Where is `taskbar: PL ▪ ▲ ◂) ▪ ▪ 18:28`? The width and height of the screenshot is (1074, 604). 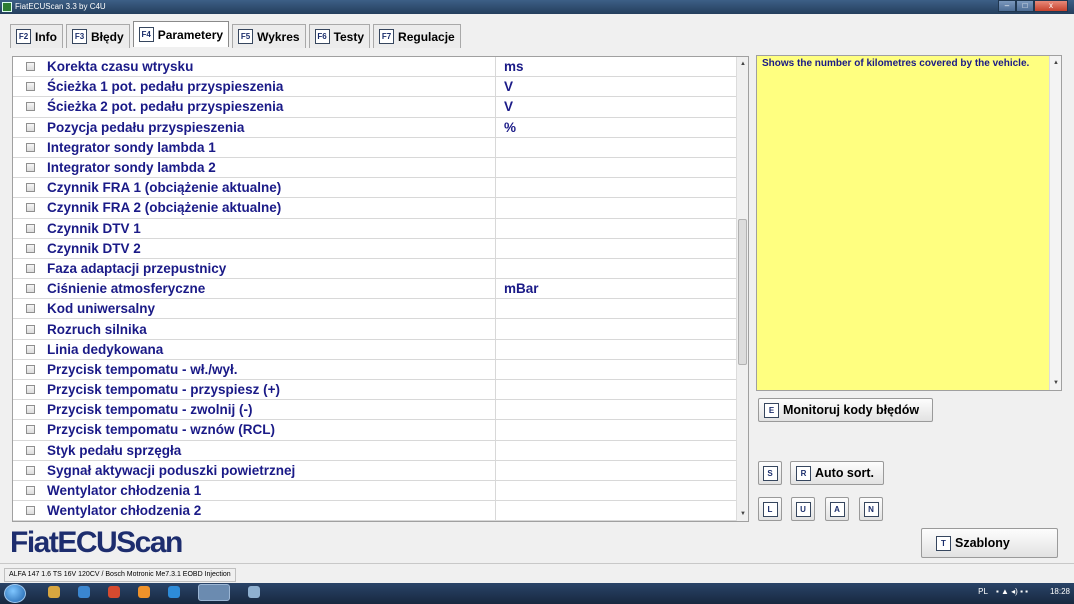 taskbar: PL ▪ ▲ ◂) ▪ ▪ 18:28 is located at coordinates (537, 593).